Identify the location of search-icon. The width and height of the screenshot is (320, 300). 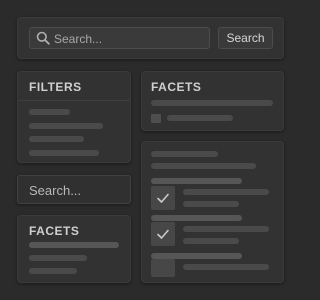
(43, 38).